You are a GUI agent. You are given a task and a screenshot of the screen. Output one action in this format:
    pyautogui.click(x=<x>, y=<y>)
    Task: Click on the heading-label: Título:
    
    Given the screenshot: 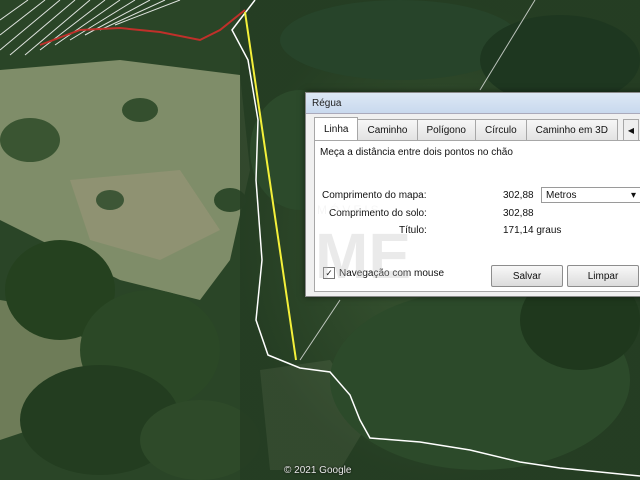 What is the action you would take?
    pyautogui.click(x=413, y=230)
    